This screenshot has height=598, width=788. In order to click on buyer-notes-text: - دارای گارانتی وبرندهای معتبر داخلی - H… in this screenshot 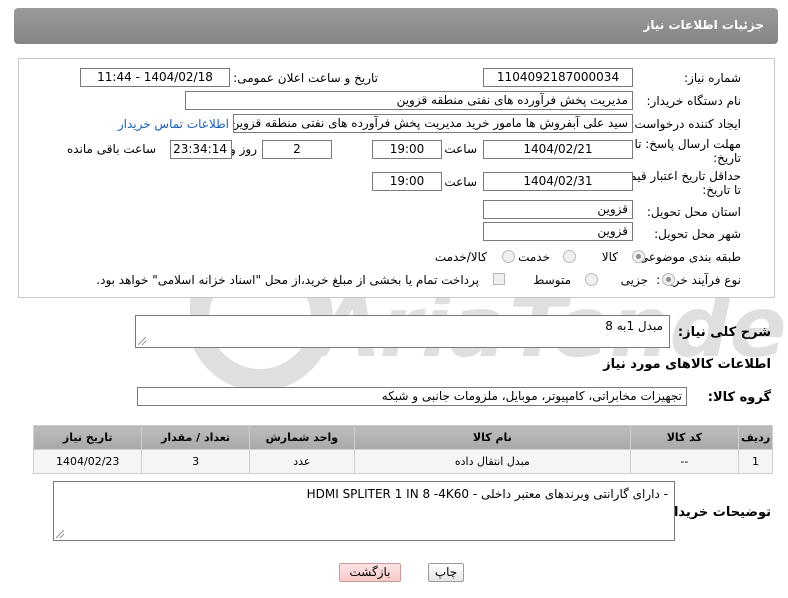, I will do `click(487, 494)`.